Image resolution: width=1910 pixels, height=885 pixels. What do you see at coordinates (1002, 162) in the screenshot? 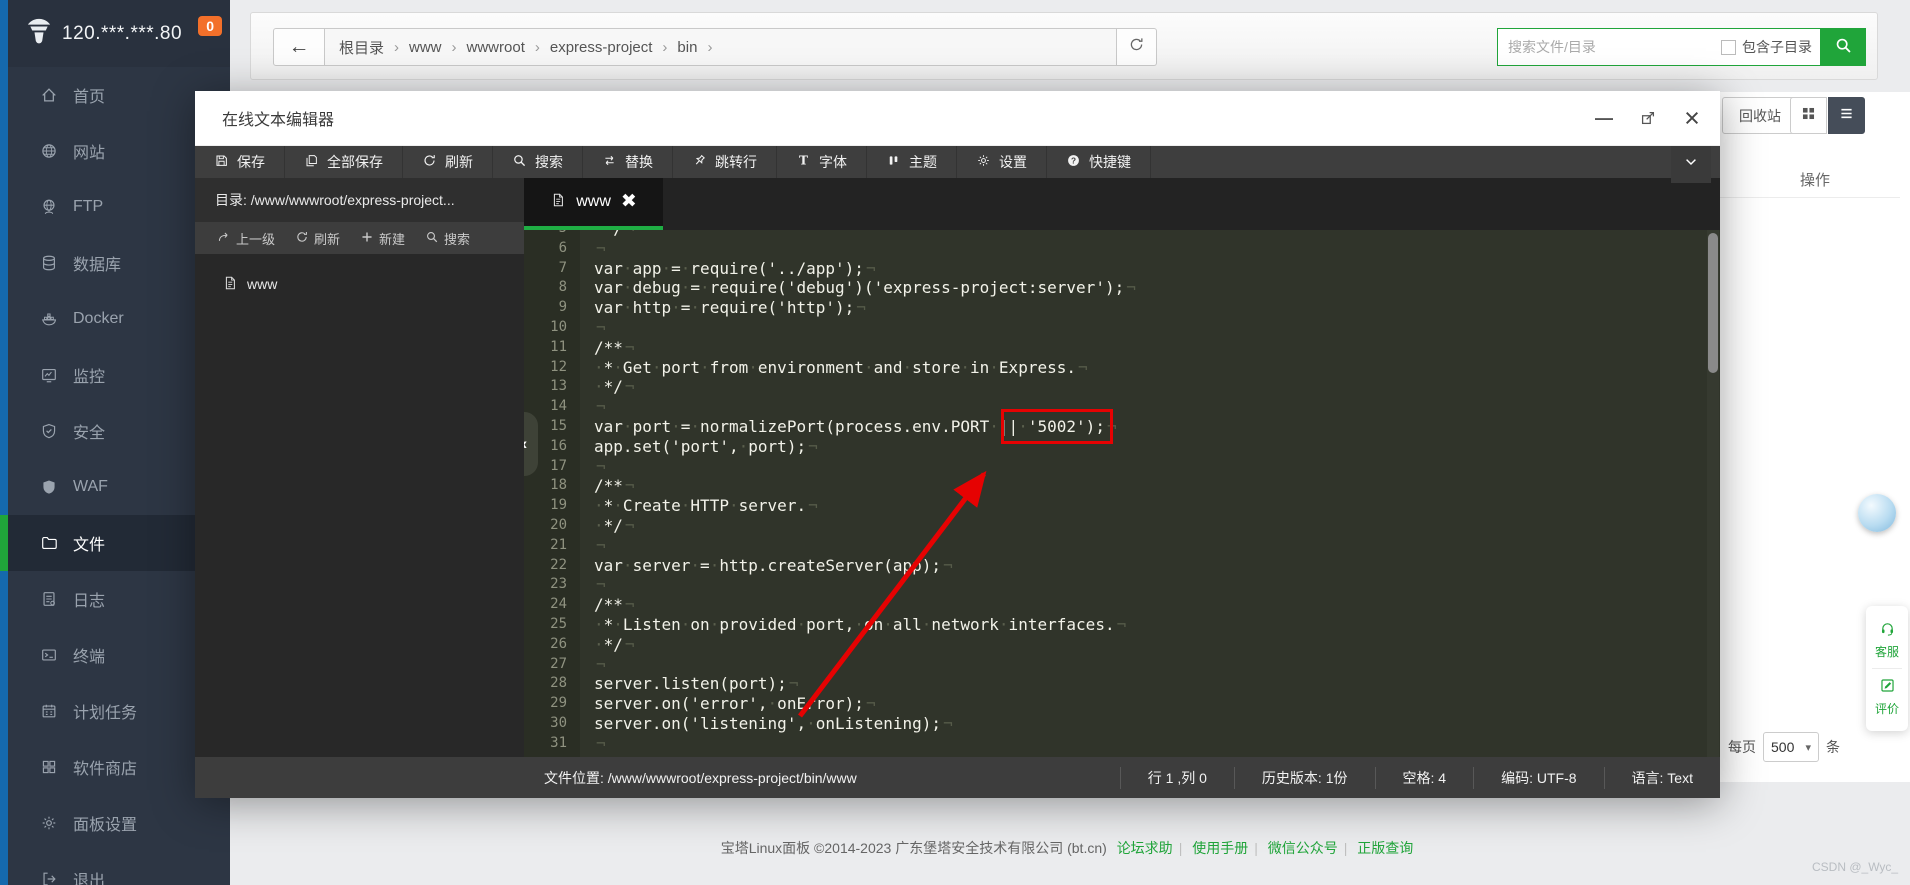
I see `toolbar-button: 设置` at bounding box center [1002, 162].